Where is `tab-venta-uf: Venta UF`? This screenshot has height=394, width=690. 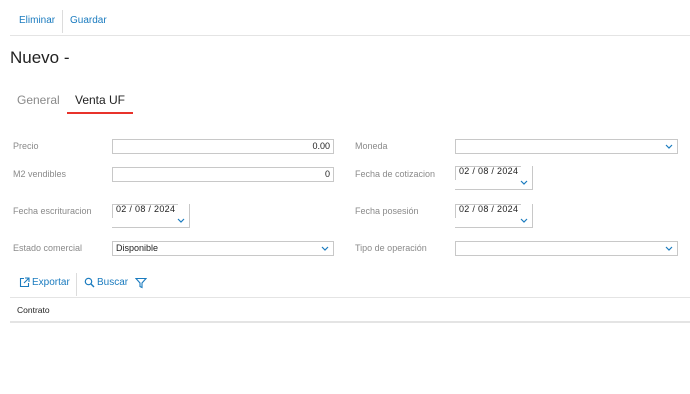
tab-venta-uf: Venta UF is located at coordinates (100, 103).